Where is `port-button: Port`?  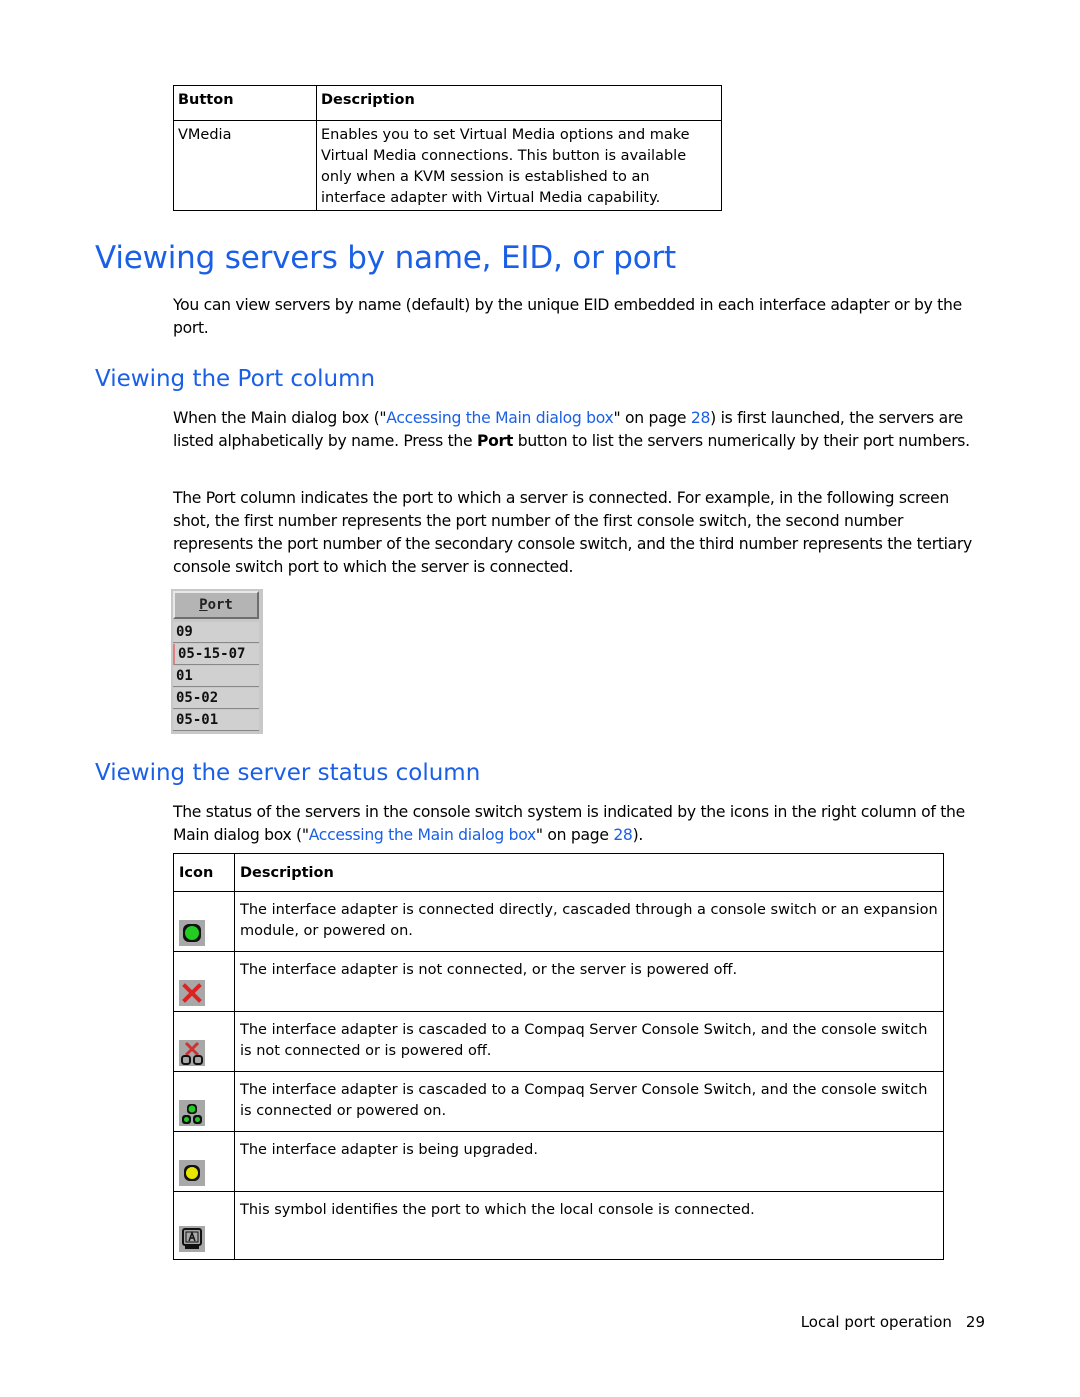 port-button: Port is located at coordinates (216, 605).